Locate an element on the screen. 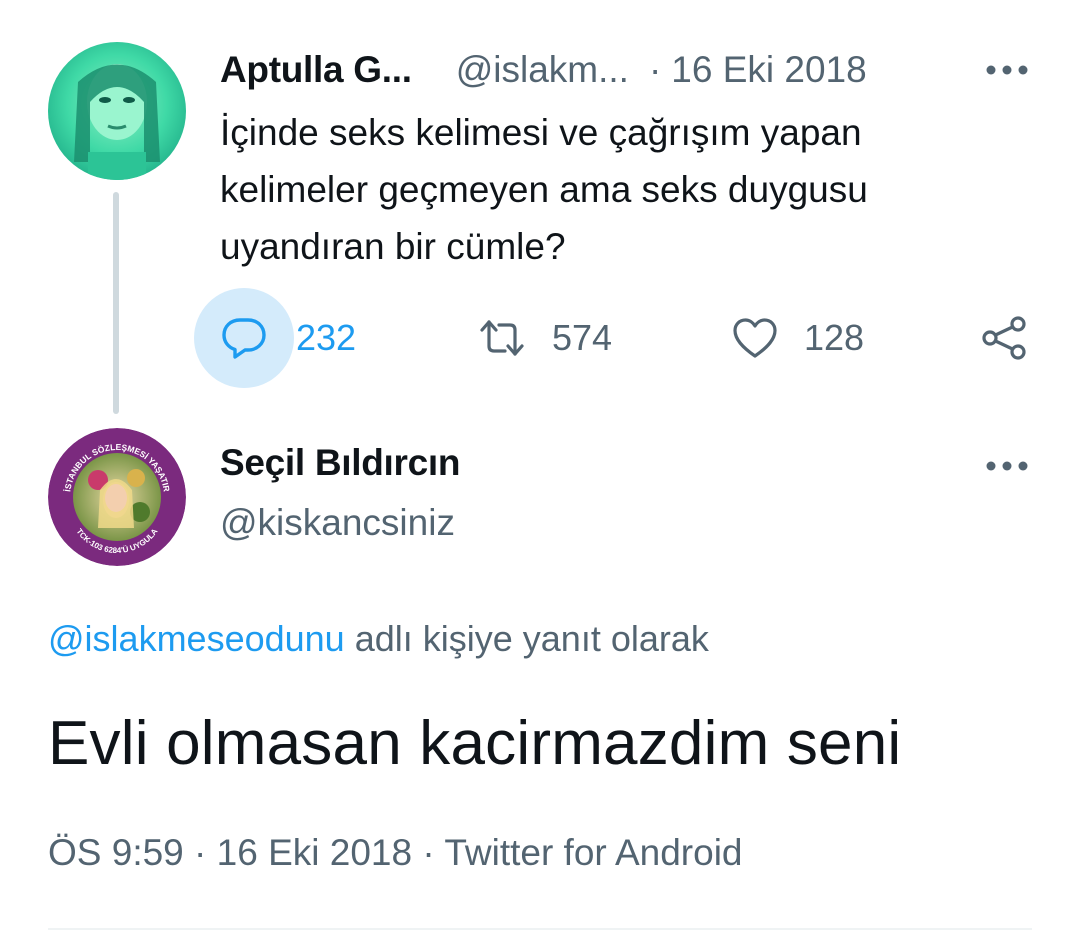  divider is located at coordinates (540, 929).